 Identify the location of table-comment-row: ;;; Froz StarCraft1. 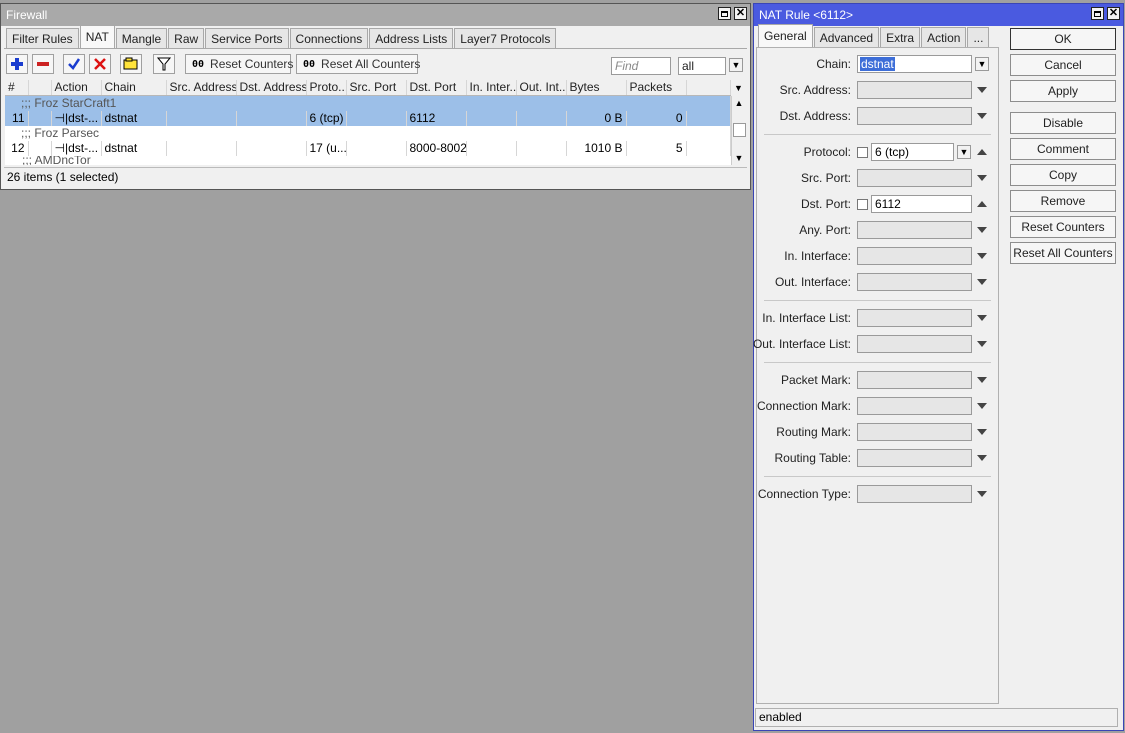
(368, 103).